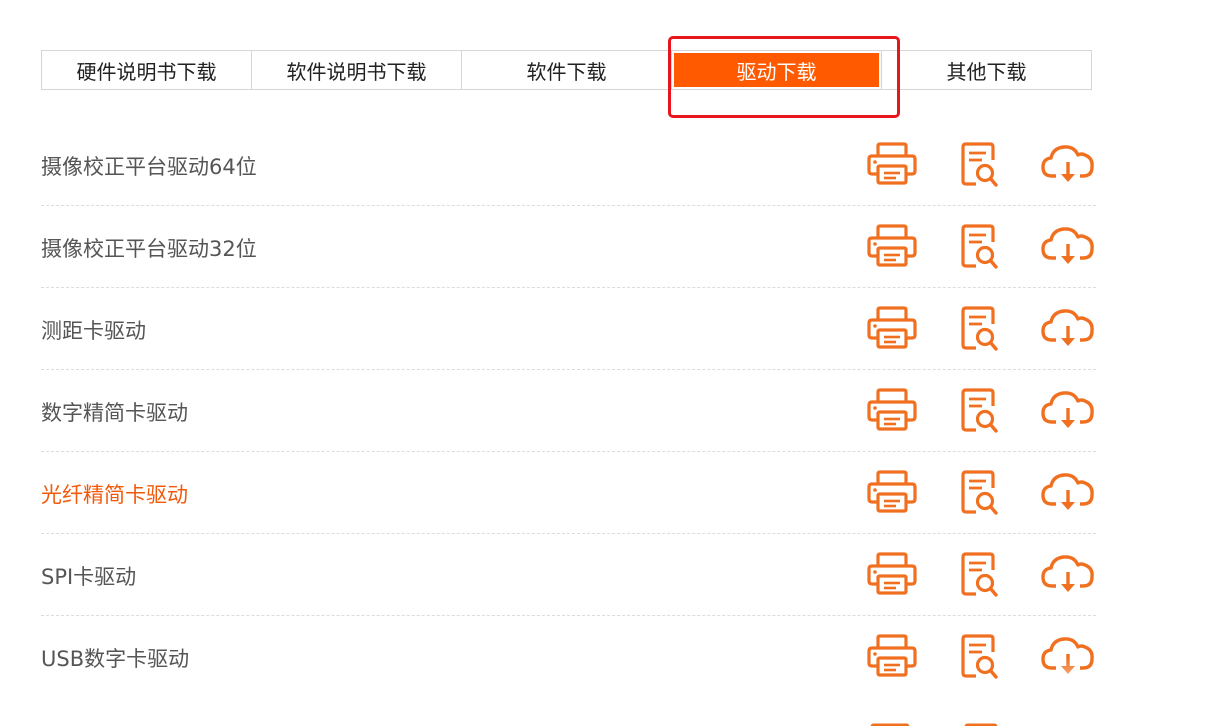 The height and width of the screenshot is (726, 1206). What do you see at coordinates (568, 493) in the screenshot?
I see `list-item: 光纤精简卡驱动` at bounding box center [568, 493].